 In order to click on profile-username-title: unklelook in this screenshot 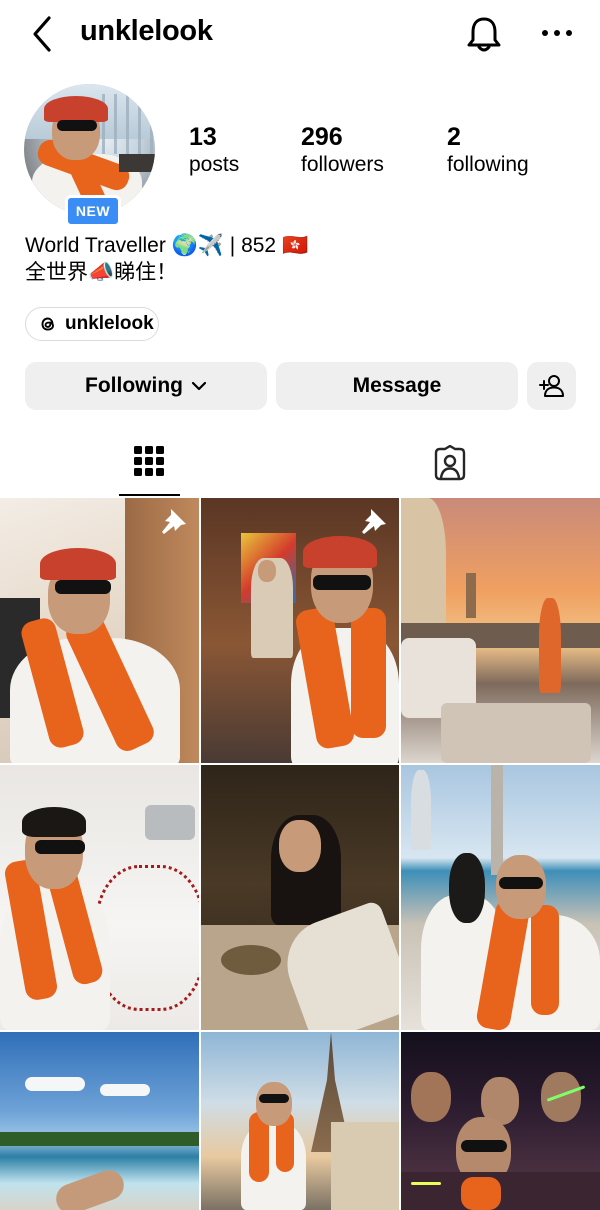, I will do `click(146, 31)`.